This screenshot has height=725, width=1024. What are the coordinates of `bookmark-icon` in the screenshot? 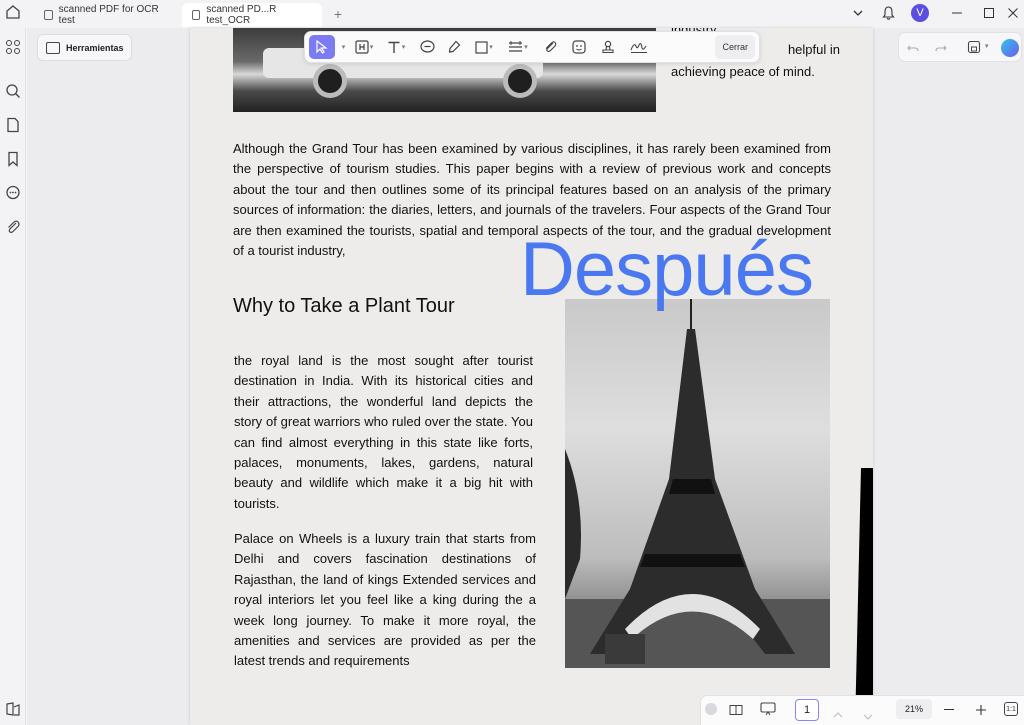 It's located at (13, 159).